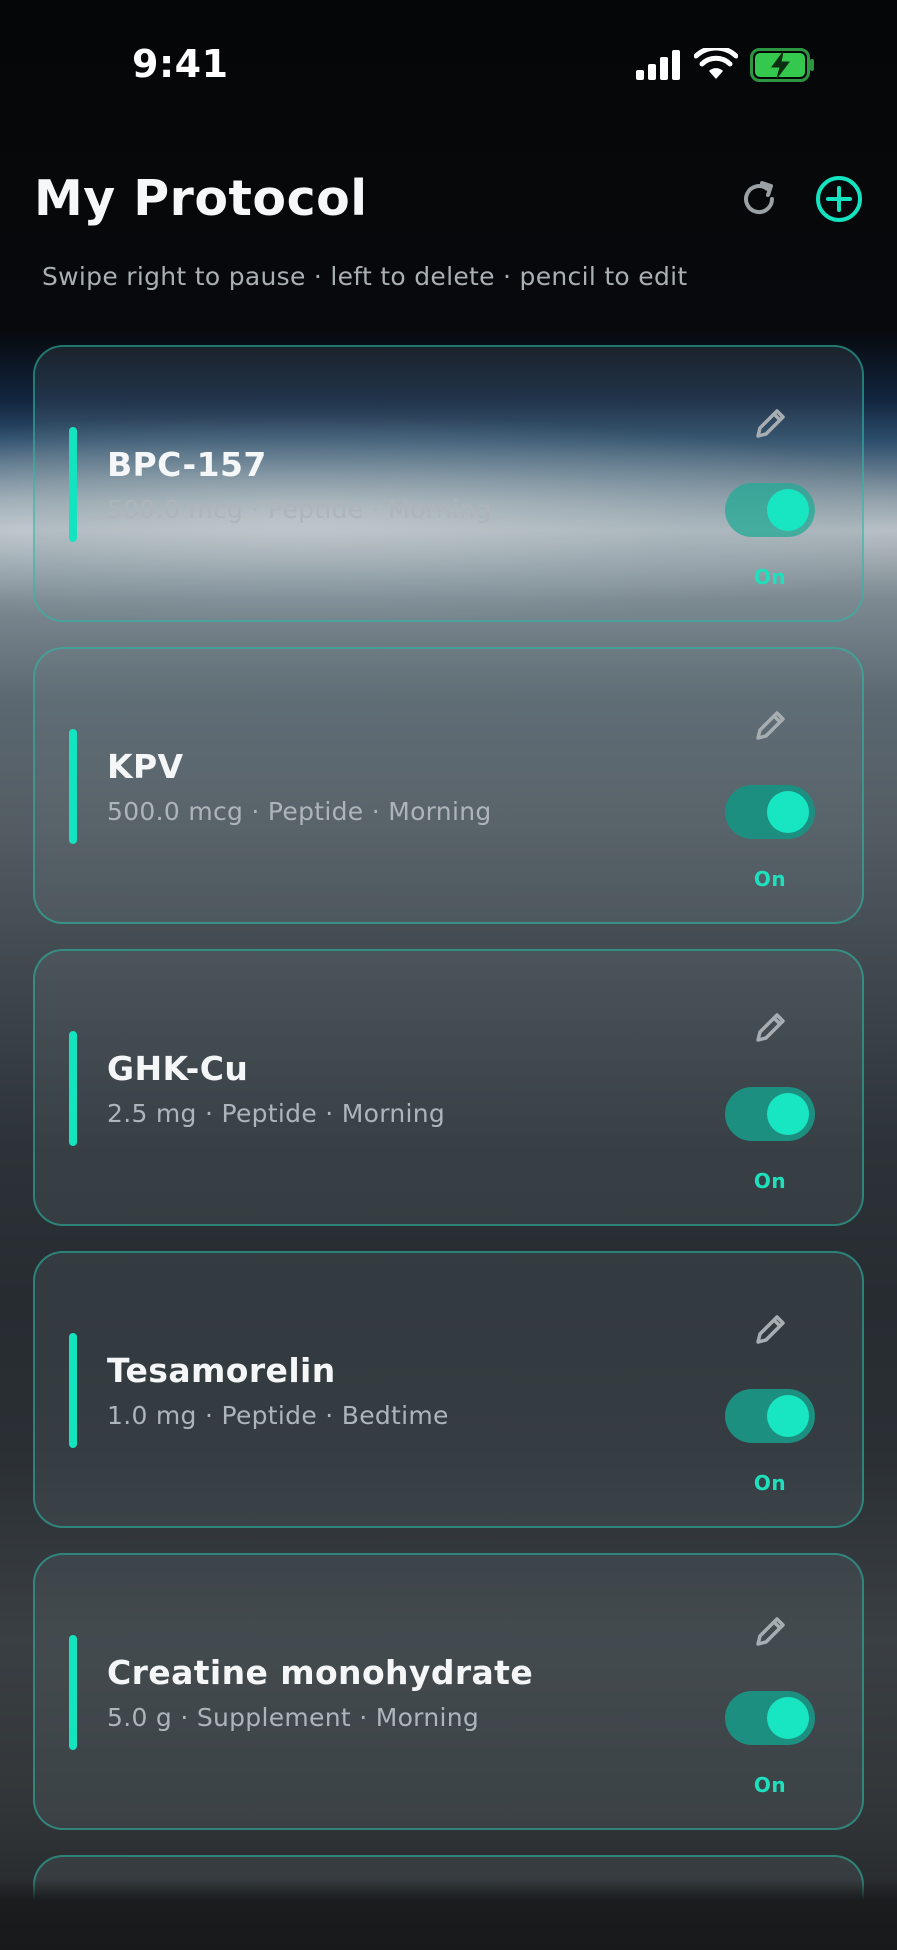 This screenshot has width=897, height=1950. I want to click on bottom-fade, so click(448, 1915).